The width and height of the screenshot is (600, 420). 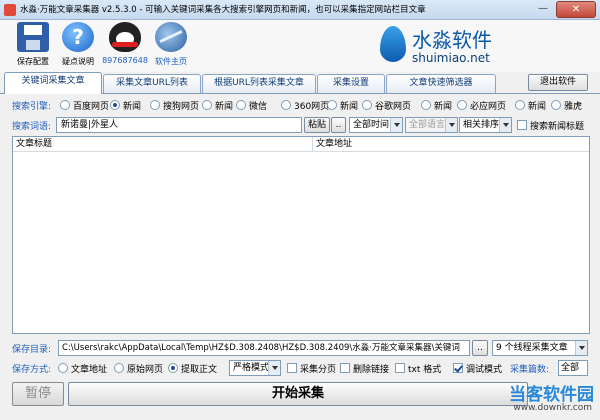 What do you see at coordinates (364, 368) in the screenshot?
I see `remove-links-checkbox: 删除链接` at bounding box center [364, 368].